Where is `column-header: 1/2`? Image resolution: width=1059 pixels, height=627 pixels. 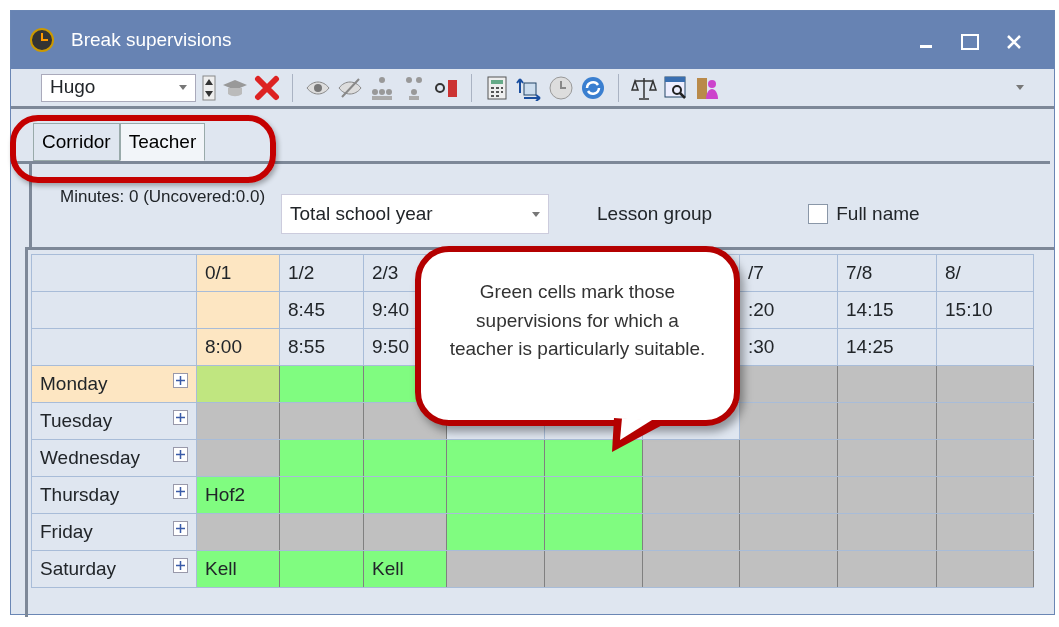
column-header: 1/2 is located at coordinates (301, 272).